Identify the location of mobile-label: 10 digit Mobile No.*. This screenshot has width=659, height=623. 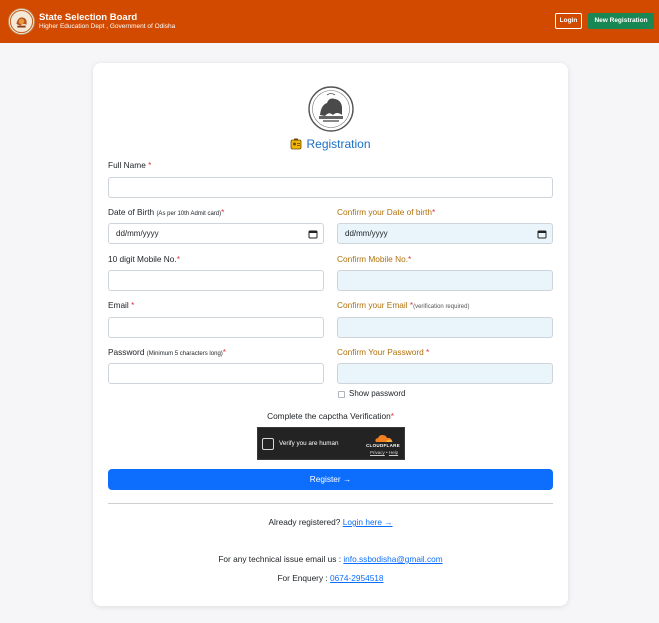
(144, 259).